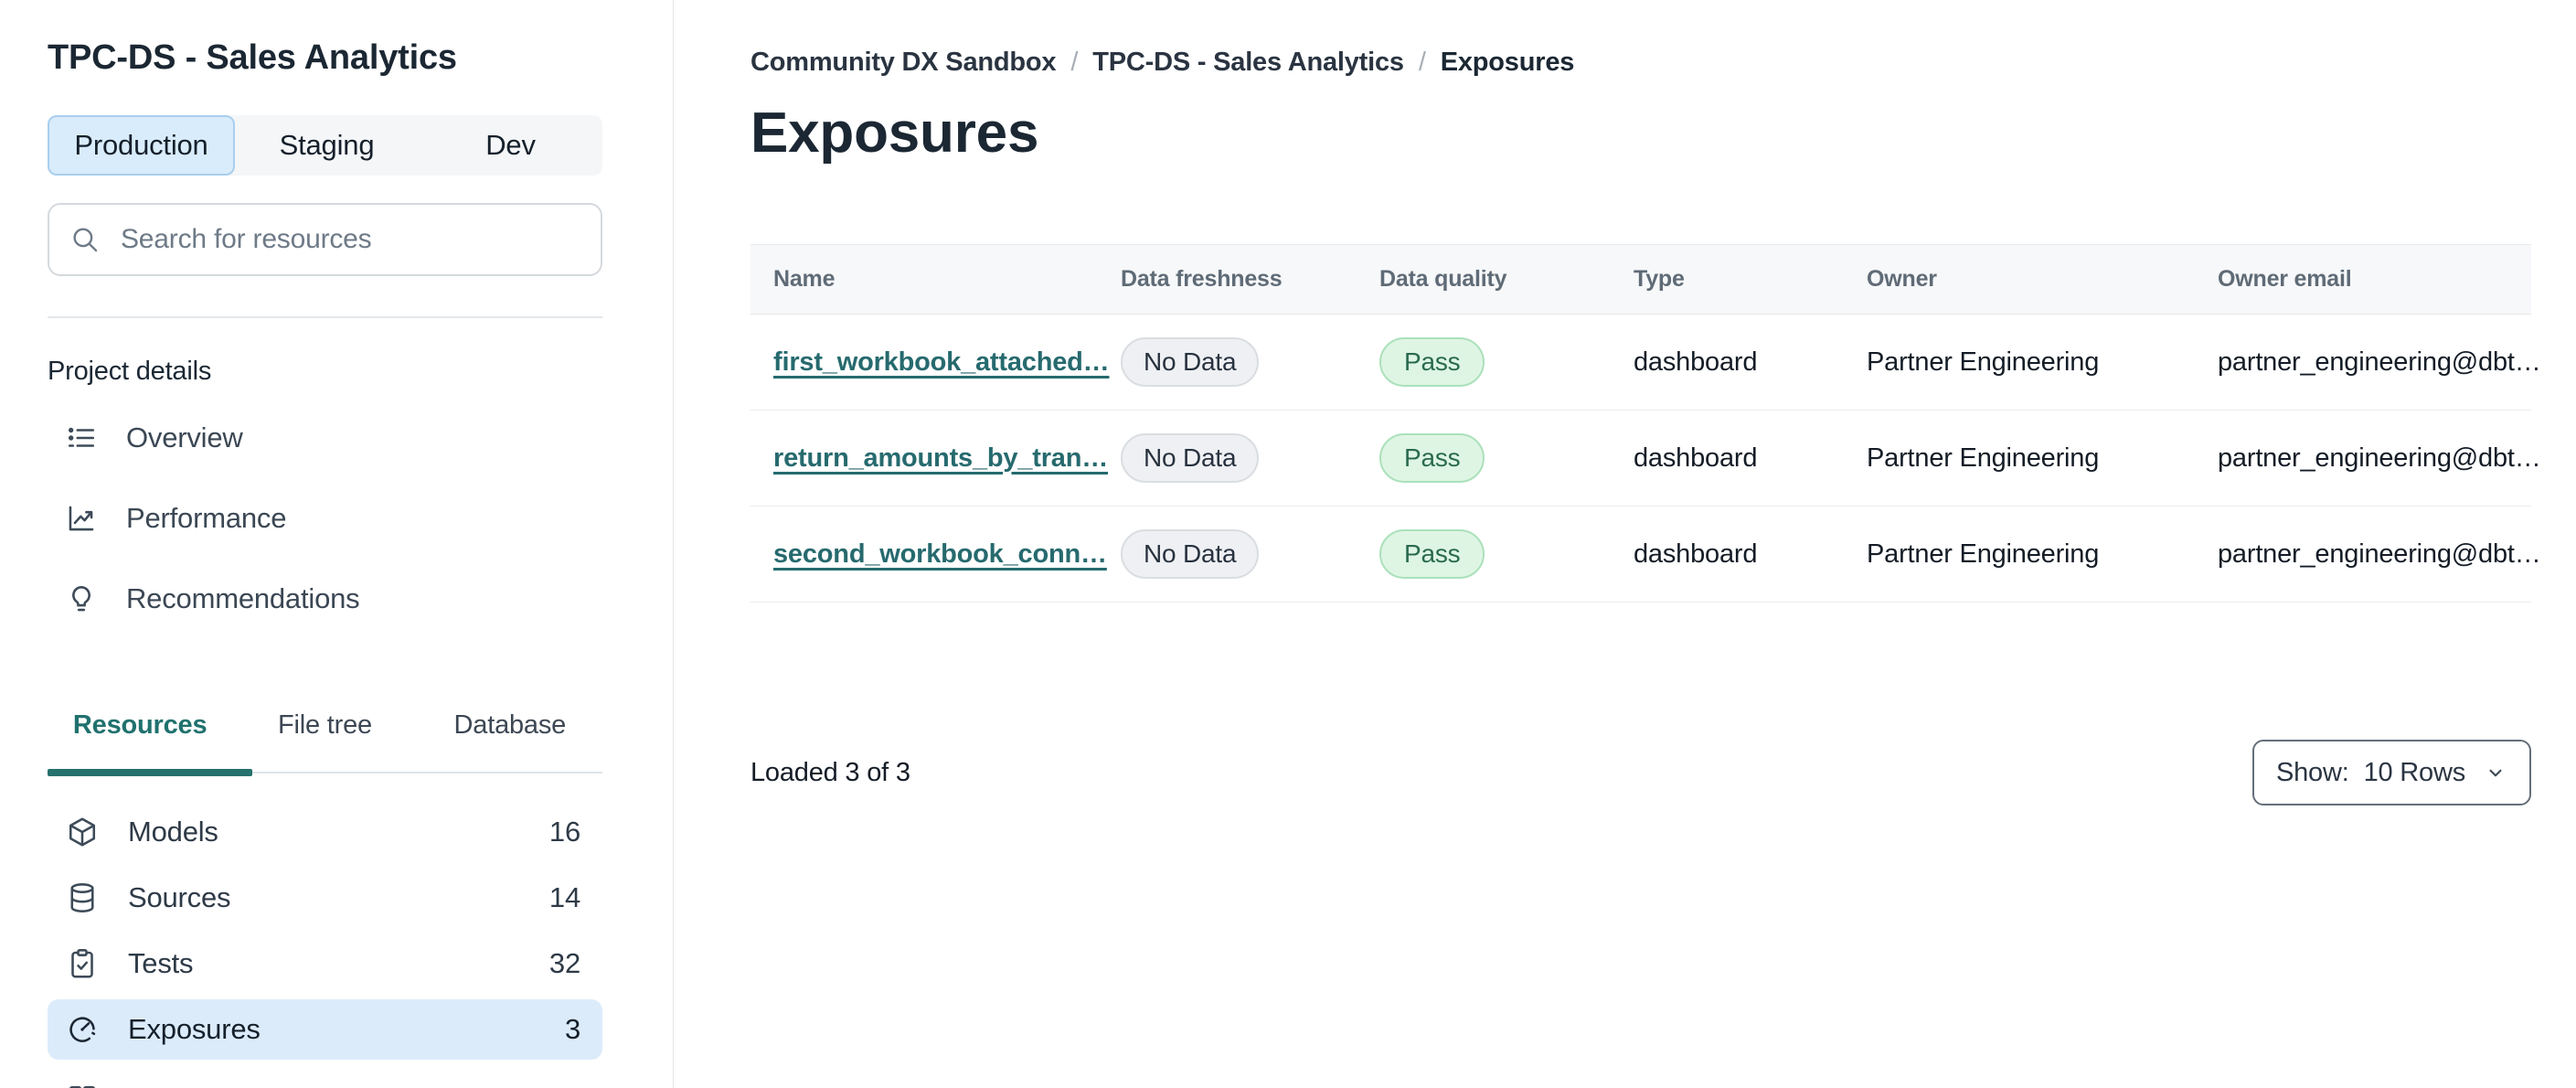 Image resolution: width=2576 pixels, height=1088 pixels. I want to click on sidebar-item-label: Overview, so click(184, 437).